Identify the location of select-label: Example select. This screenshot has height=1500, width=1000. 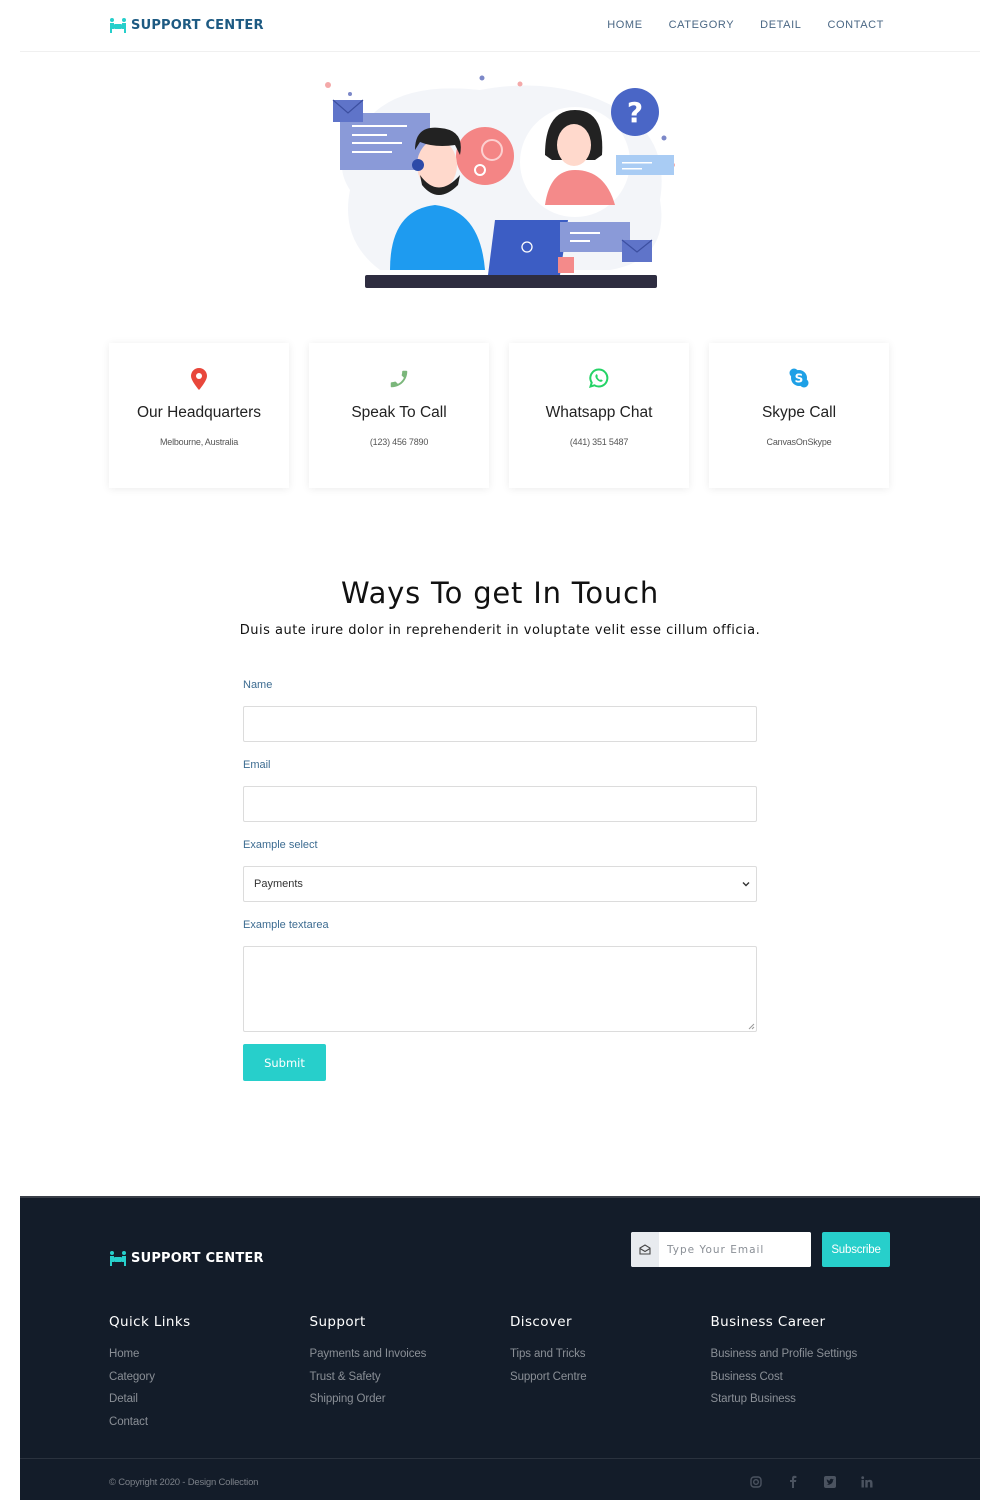
(280, 845).